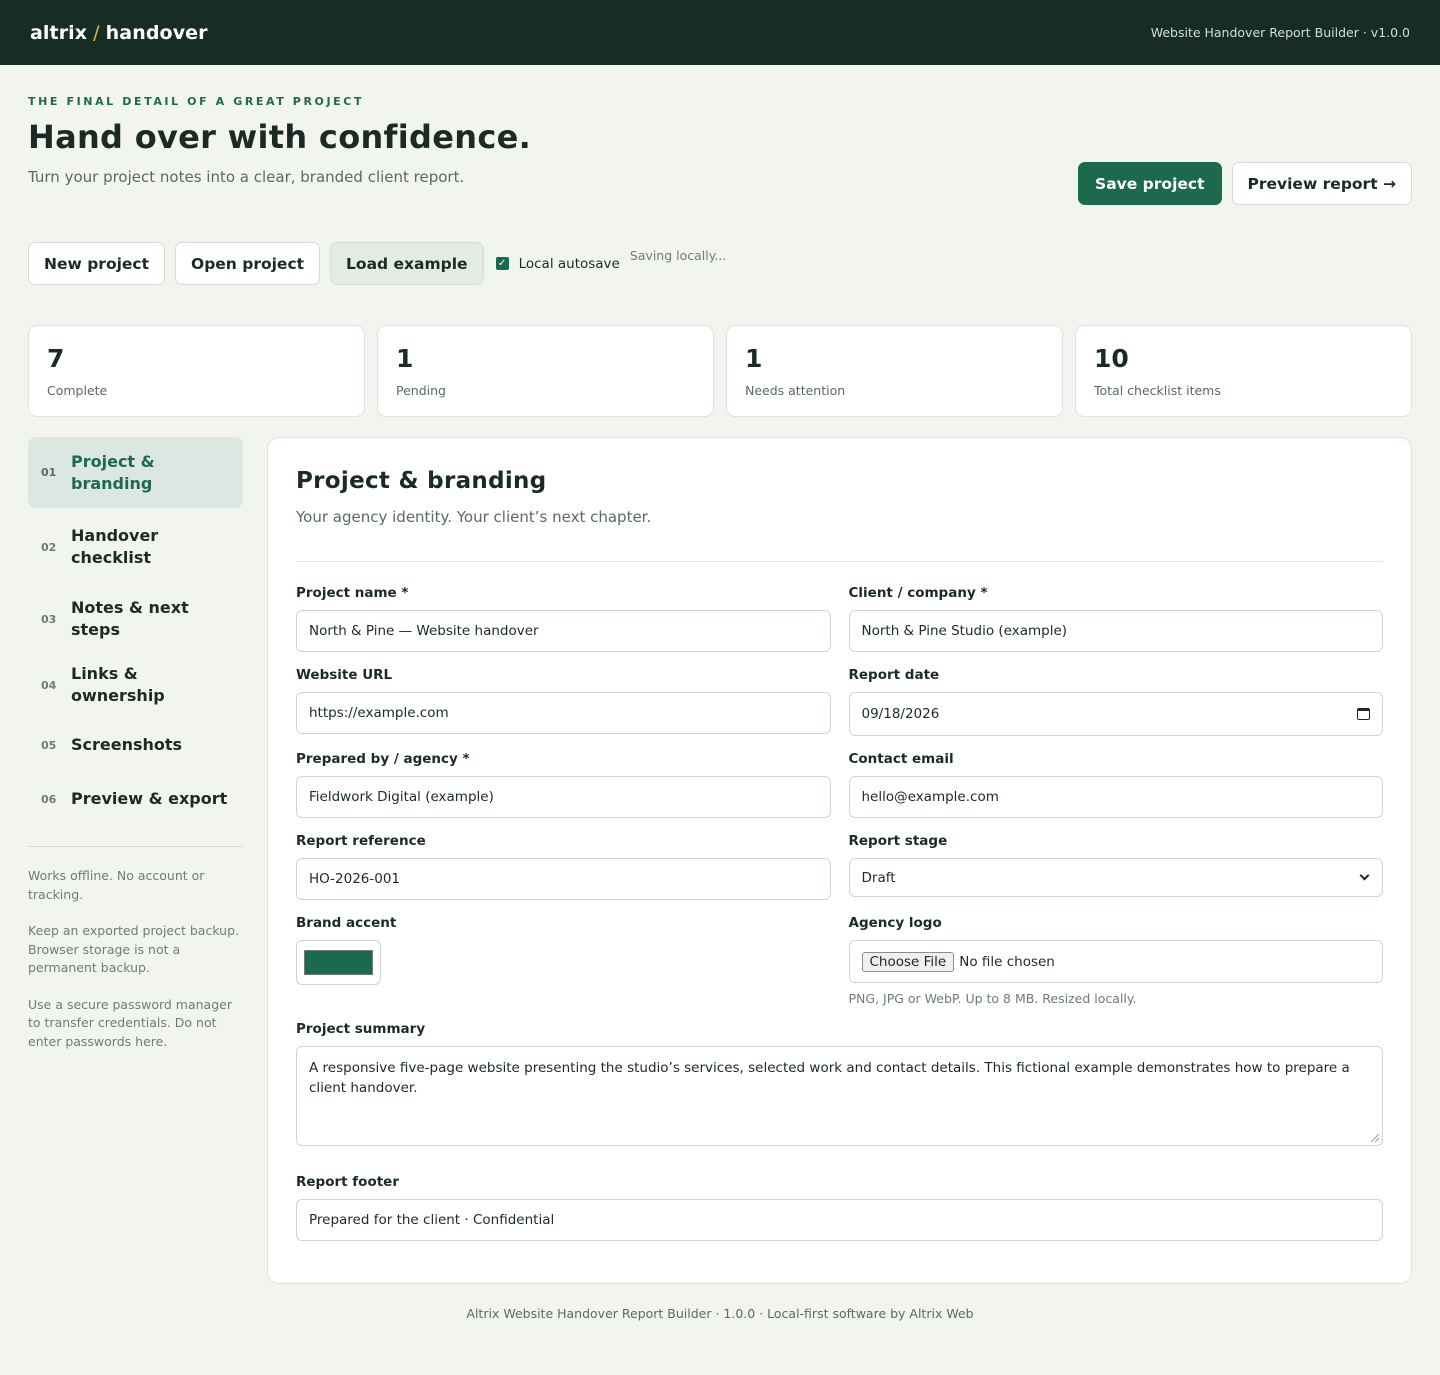 The height and width of the screenshot is (1375, 1440). I want to click on field-label: Report footer, so click(347, 1182).